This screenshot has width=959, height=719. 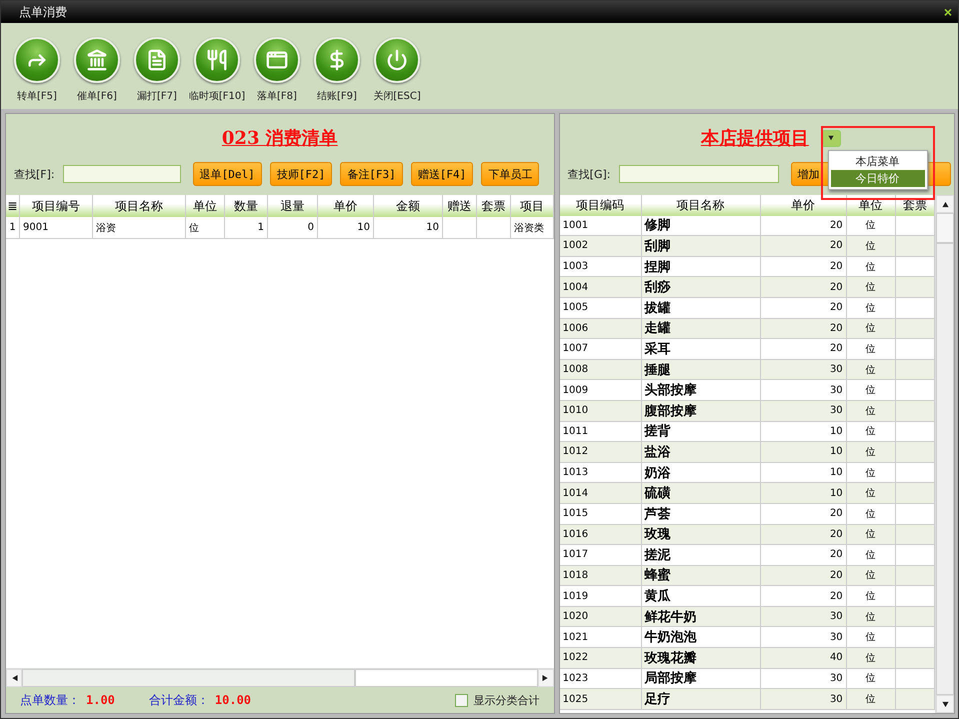 What do you see at coordinates (589, 174) in the screenshot?
I see `search-label: 查找[G]:` at bounding box center [589, 174].